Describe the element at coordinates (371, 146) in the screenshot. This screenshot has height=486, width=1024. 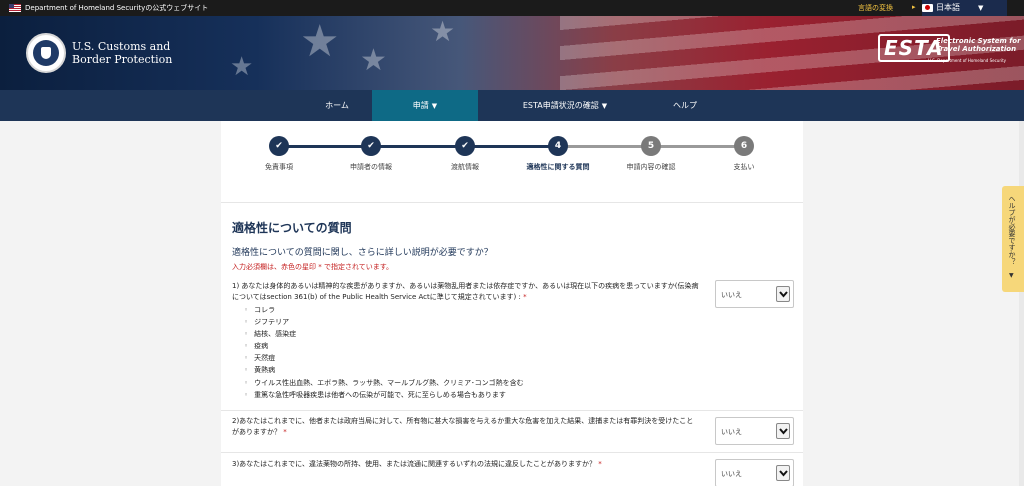
I see `step-2-done-icon: ✔` at that location.